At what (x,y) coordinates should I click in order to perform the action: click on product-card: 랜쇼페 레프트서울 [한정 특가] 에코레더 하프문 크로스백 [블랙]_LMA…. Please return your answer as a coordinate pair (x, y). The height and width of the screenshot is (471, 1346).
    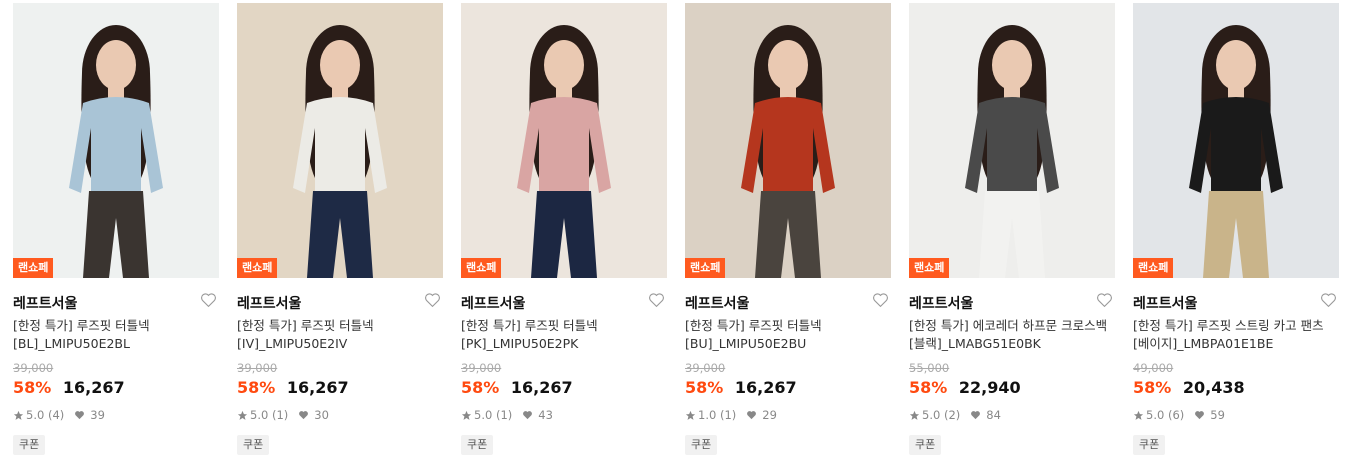
    Looking at the image, I should click on (1012, 233).